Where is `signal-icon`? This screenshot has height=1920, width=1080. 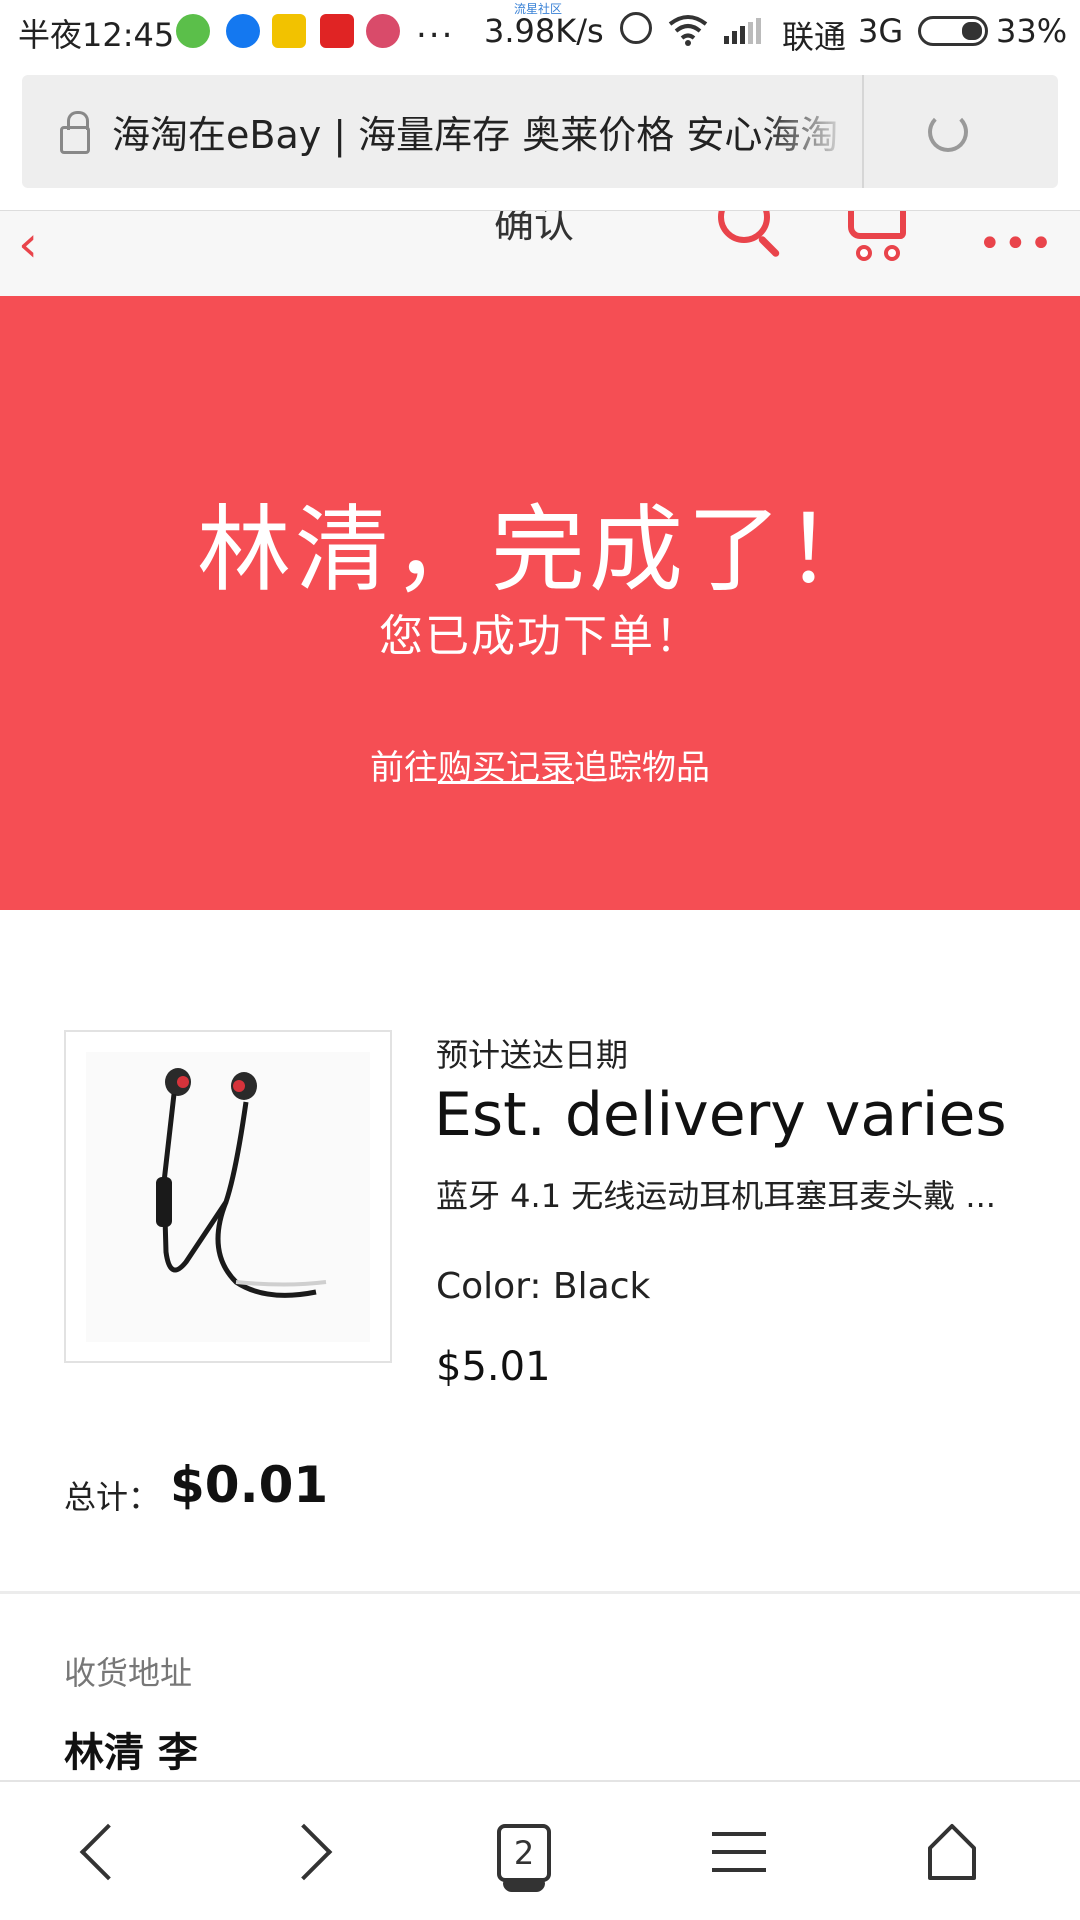
signal-icon is located at coordinates (742, 31).